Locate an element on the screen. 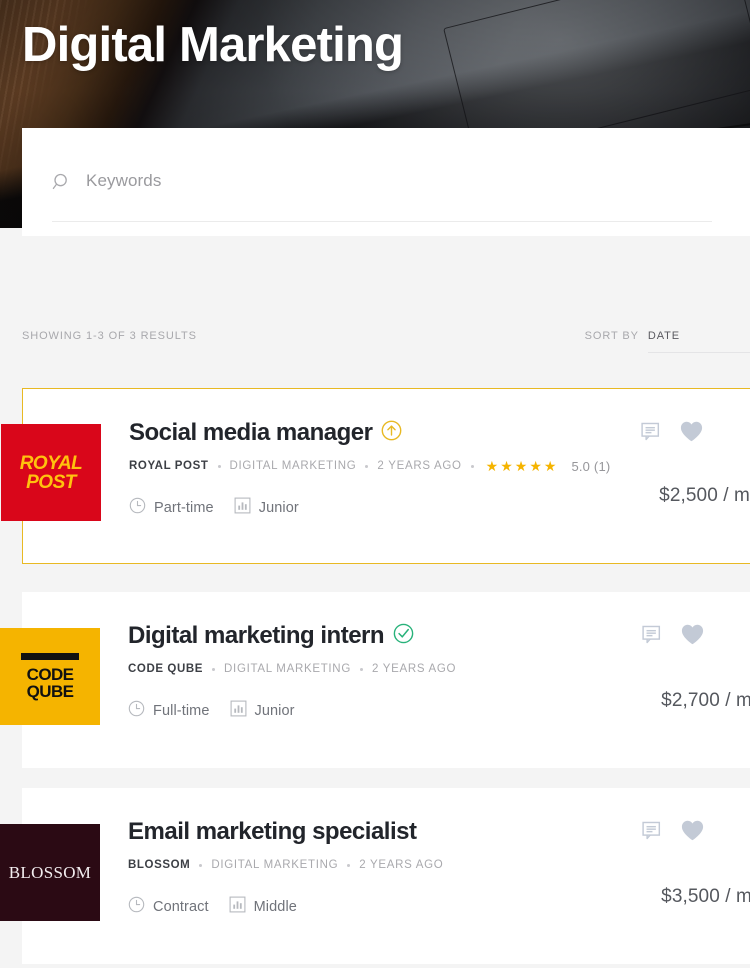 Image resolution: width=750 pixels, height=968 pixels. job-price: $2,500 / mo. is located at coordinates (704, 495).